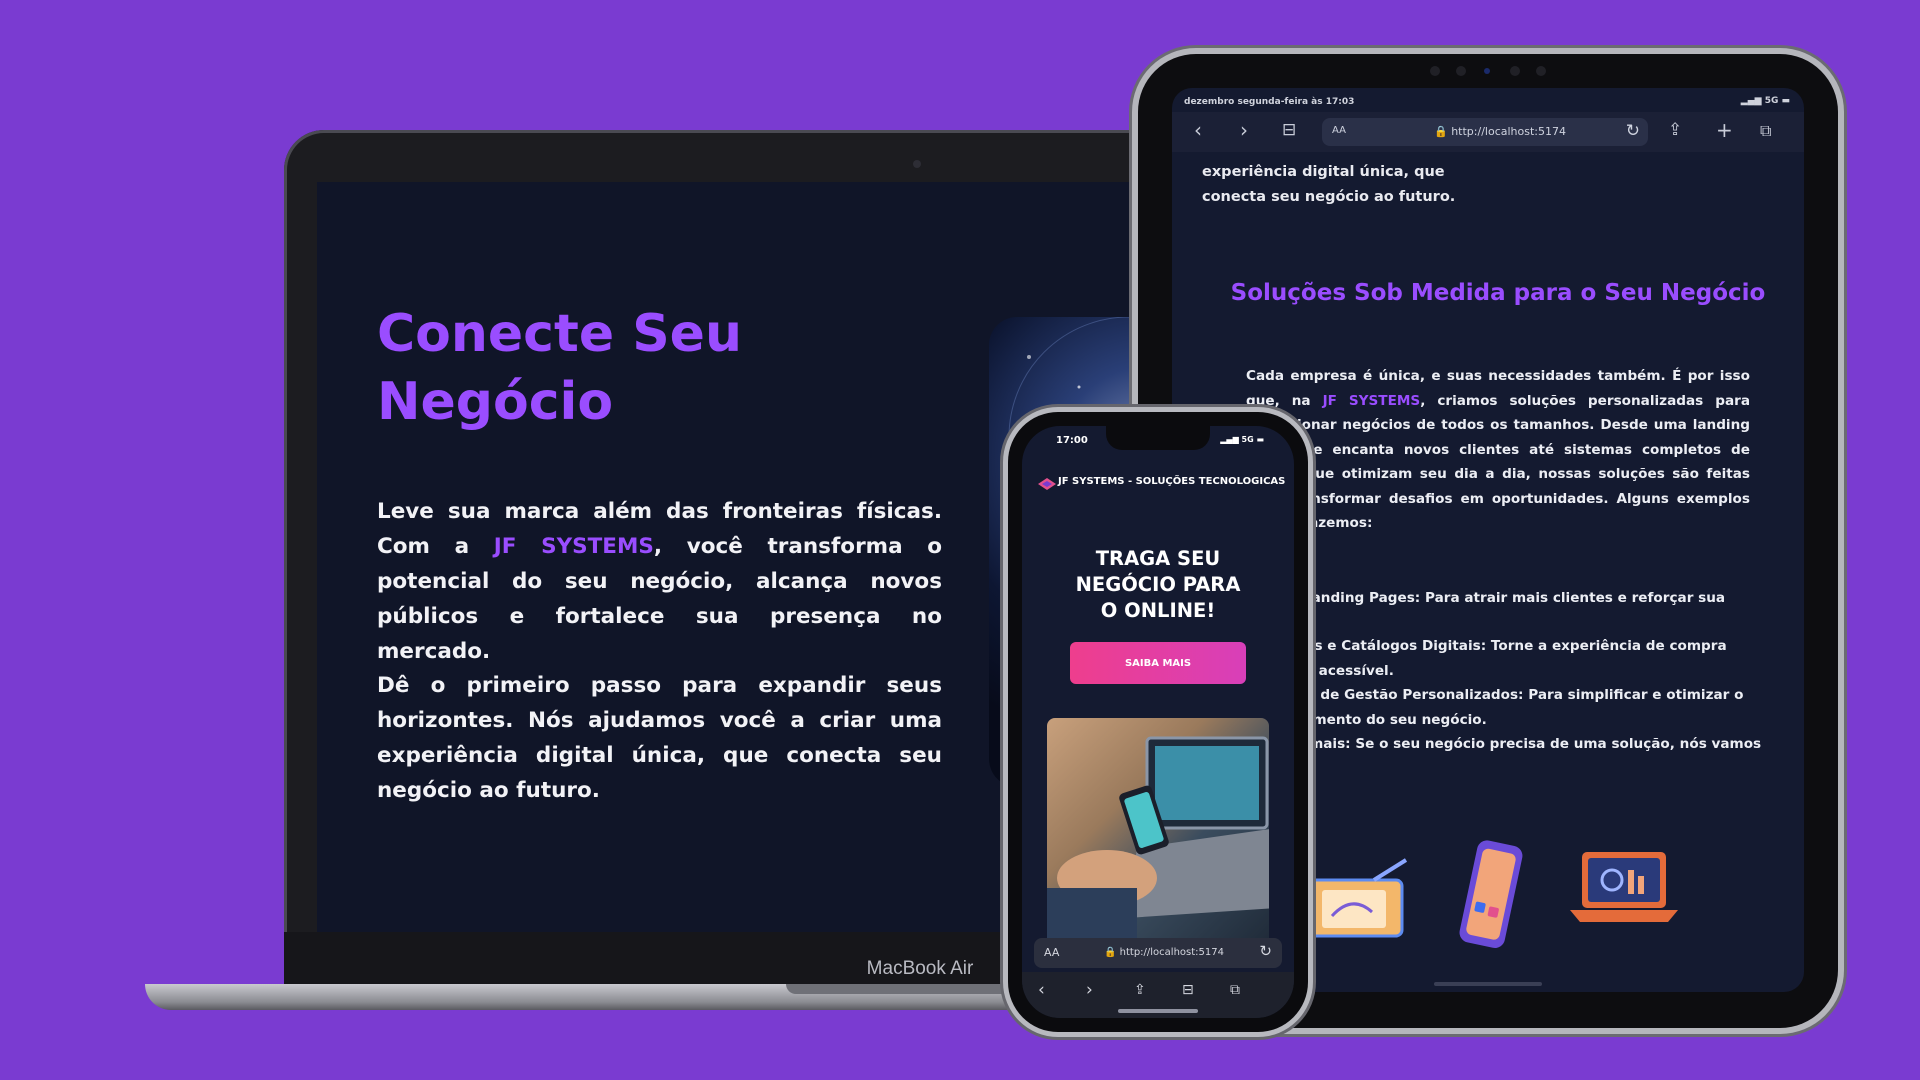 This screenshot has width=1920, height=1080. I want to click on brand-logo-icon, so click(1047, 484).